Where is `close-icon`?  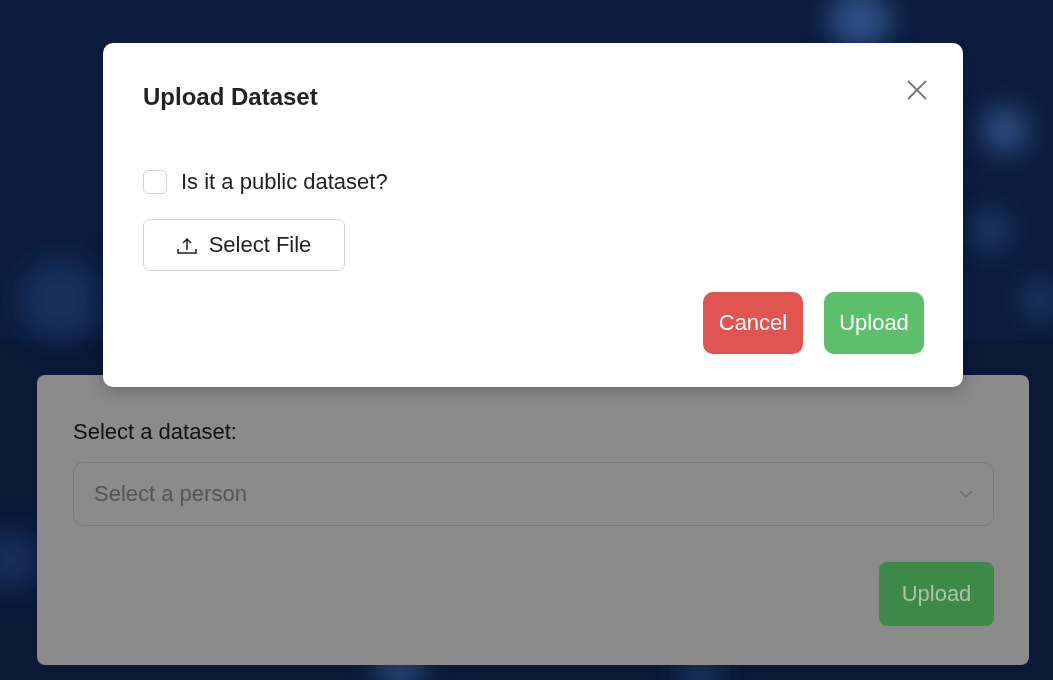 close-icon is located at coordinates (917, 90).